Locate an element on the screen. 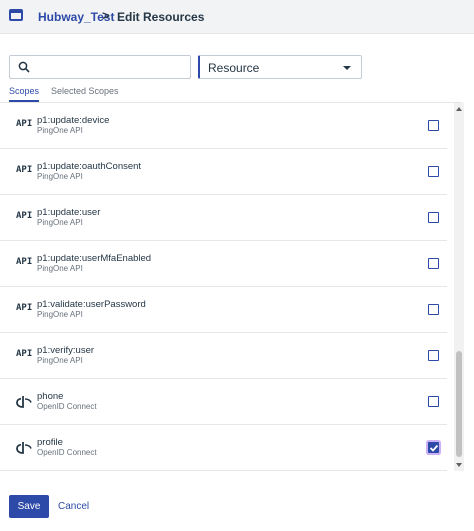  scope-row: API p1:update:userMfaEnabled PingOne API is located at coordinates (223, 264).